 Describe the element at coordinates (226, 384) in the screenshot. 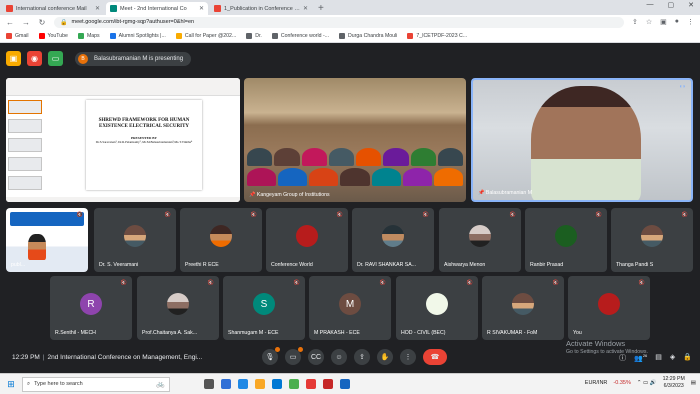

I see `teams-icon` at that location.